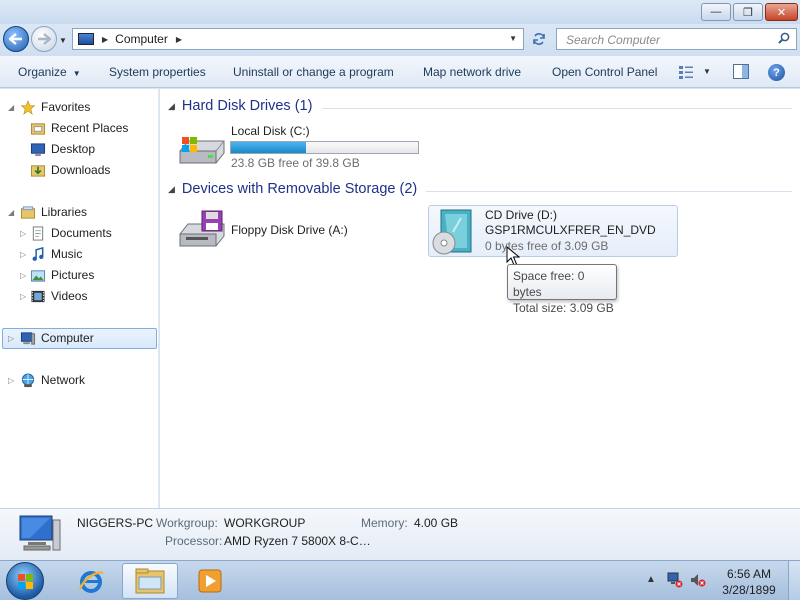 Image resolution: width=800 pixels, height=600 pixels. Describe the element at coordinates (64, 212) in the screenshot. I see `libraries-label: Libraries` at that location.